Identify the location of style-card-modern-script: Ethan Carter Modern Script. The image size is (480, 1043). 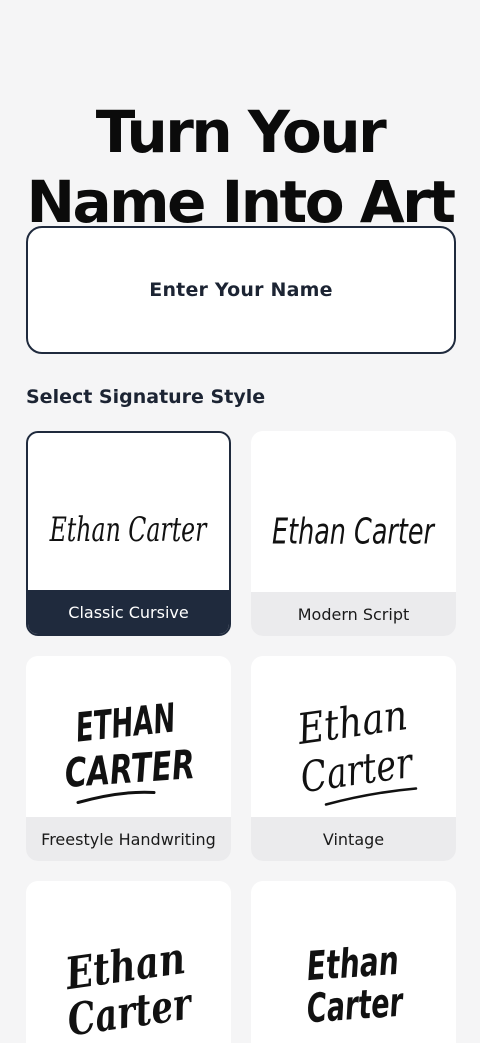
(353, 533).